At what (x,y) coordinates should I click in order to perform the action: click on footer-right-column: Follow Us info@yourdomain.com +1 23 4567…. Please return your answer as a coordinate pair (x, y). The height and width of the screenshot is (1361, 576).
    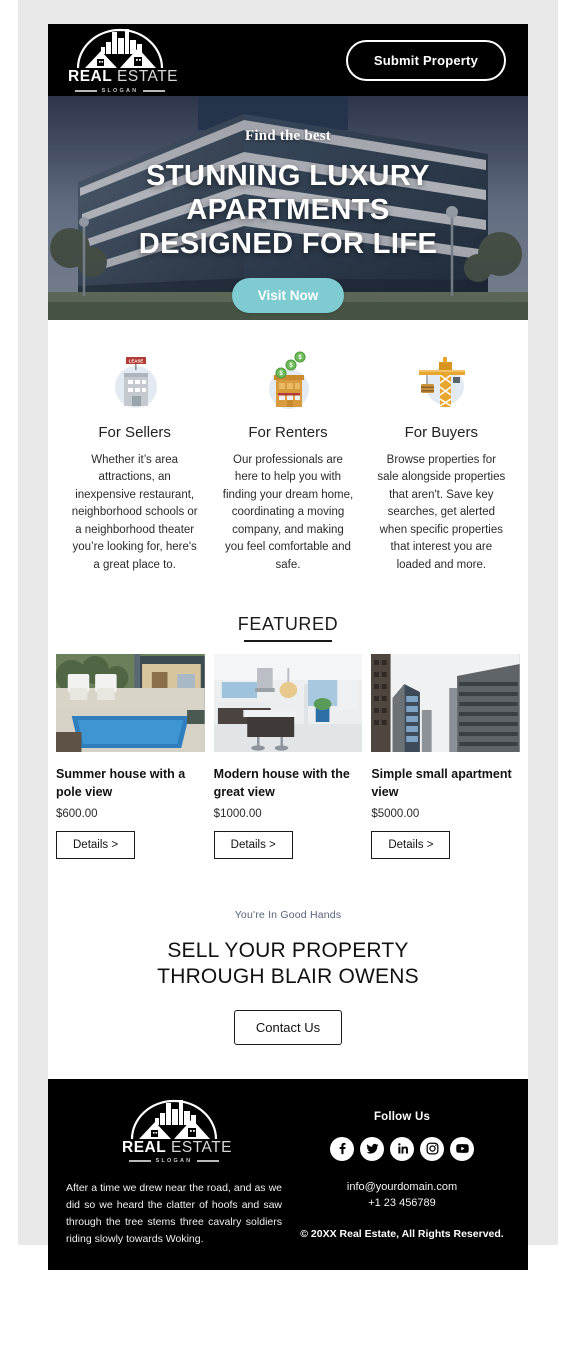
    Looking at the image, I should click on (402, 1173).